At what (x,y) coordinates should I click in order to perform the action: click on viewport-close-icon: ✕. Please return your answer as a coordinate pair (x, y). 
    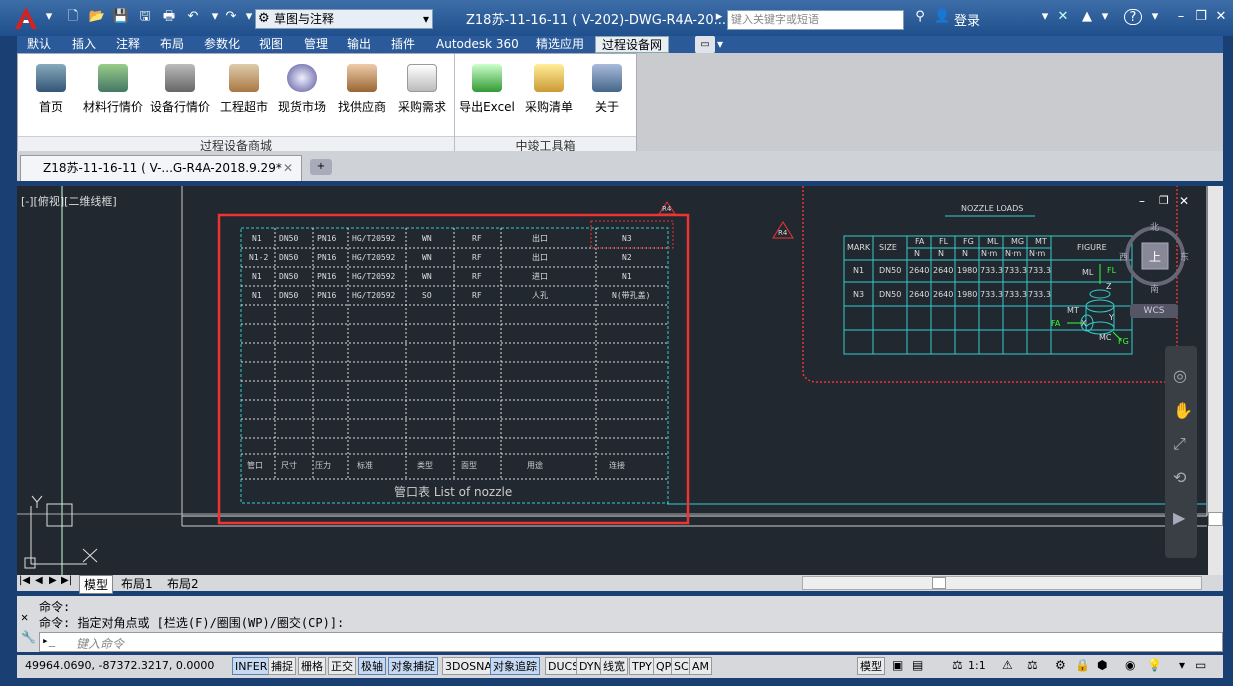
    Looking at the image, I should click on (1184, 201).